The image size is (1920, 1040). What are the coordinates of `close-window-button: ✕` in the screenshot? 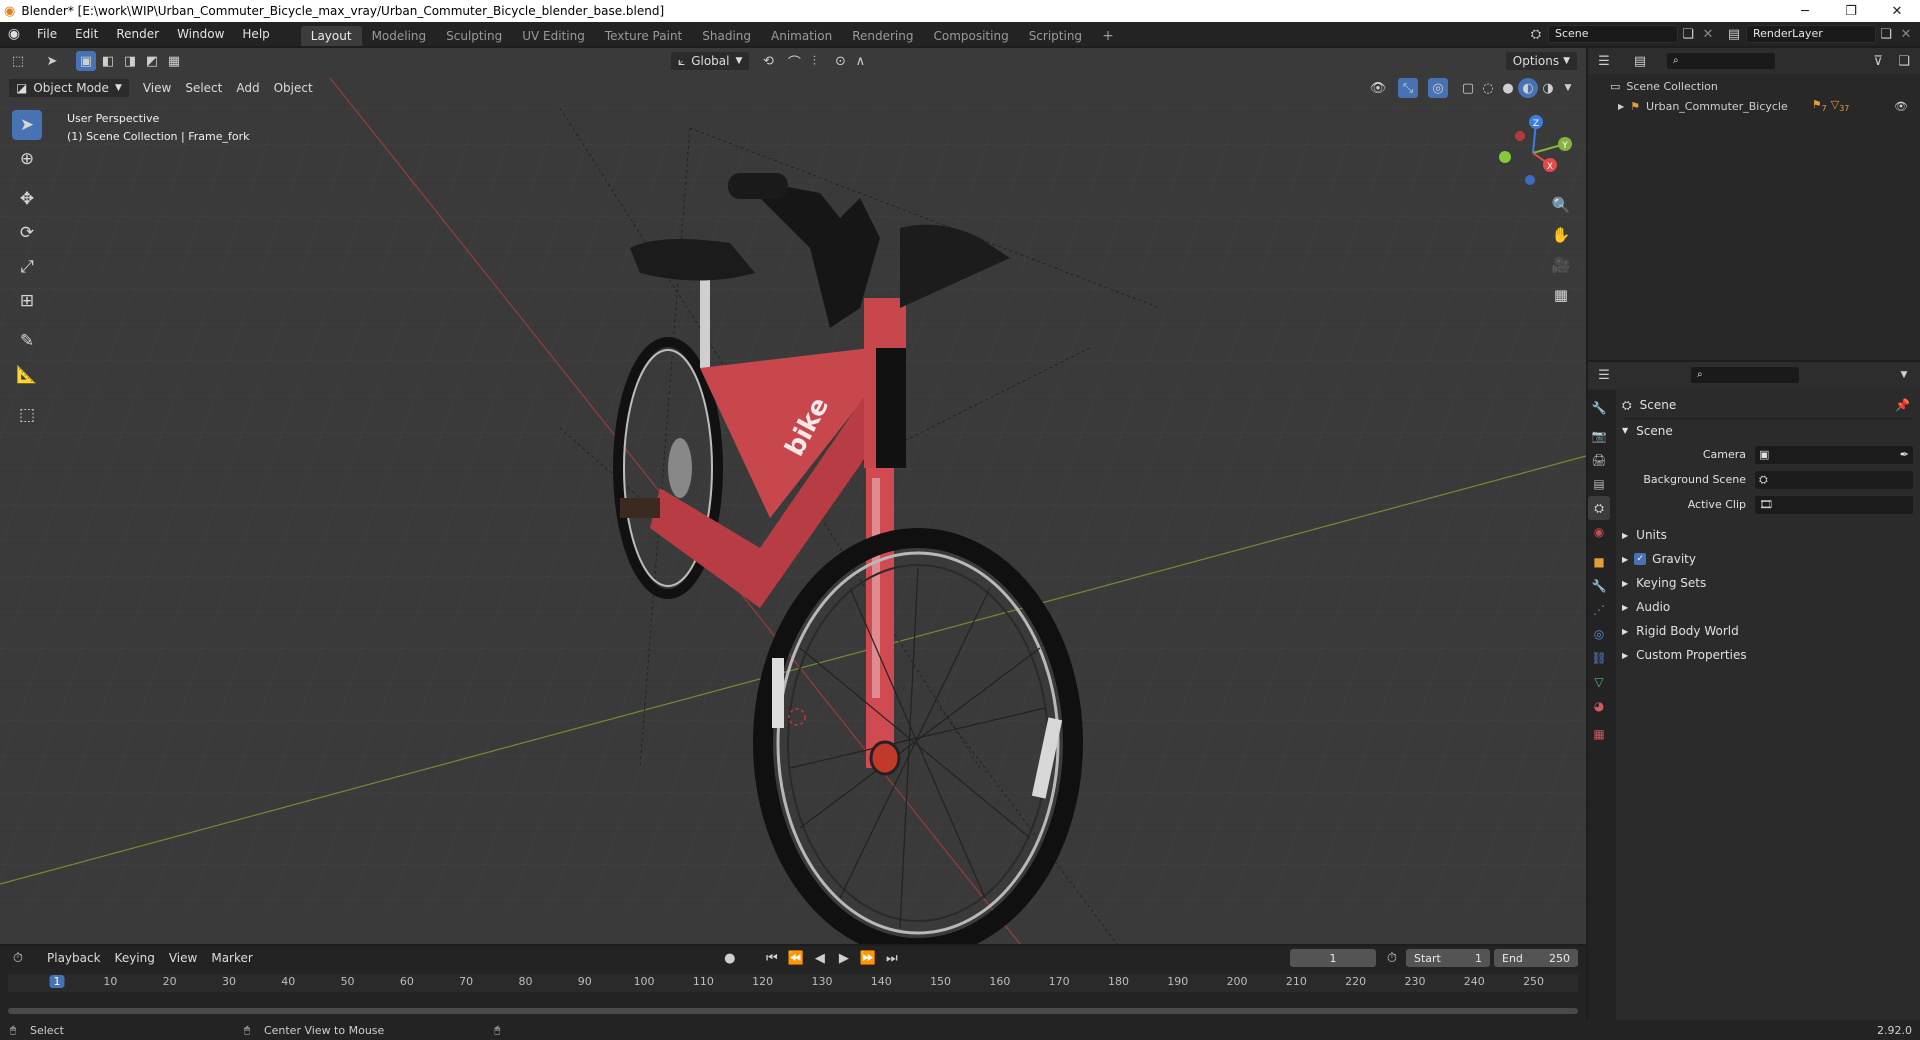 It's located at (1897, 11).